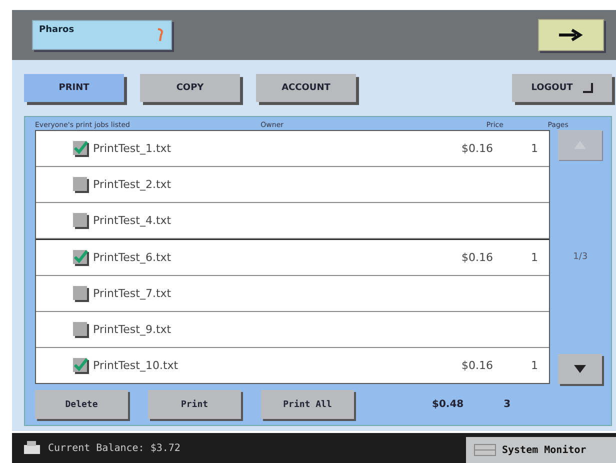 The width and height of the screenshot is (616, 463). What do you see at coordinates (258, 293) in the screenshot?
I see `file-name: PrintTest_7.txt` at bounding box center [258, 293].